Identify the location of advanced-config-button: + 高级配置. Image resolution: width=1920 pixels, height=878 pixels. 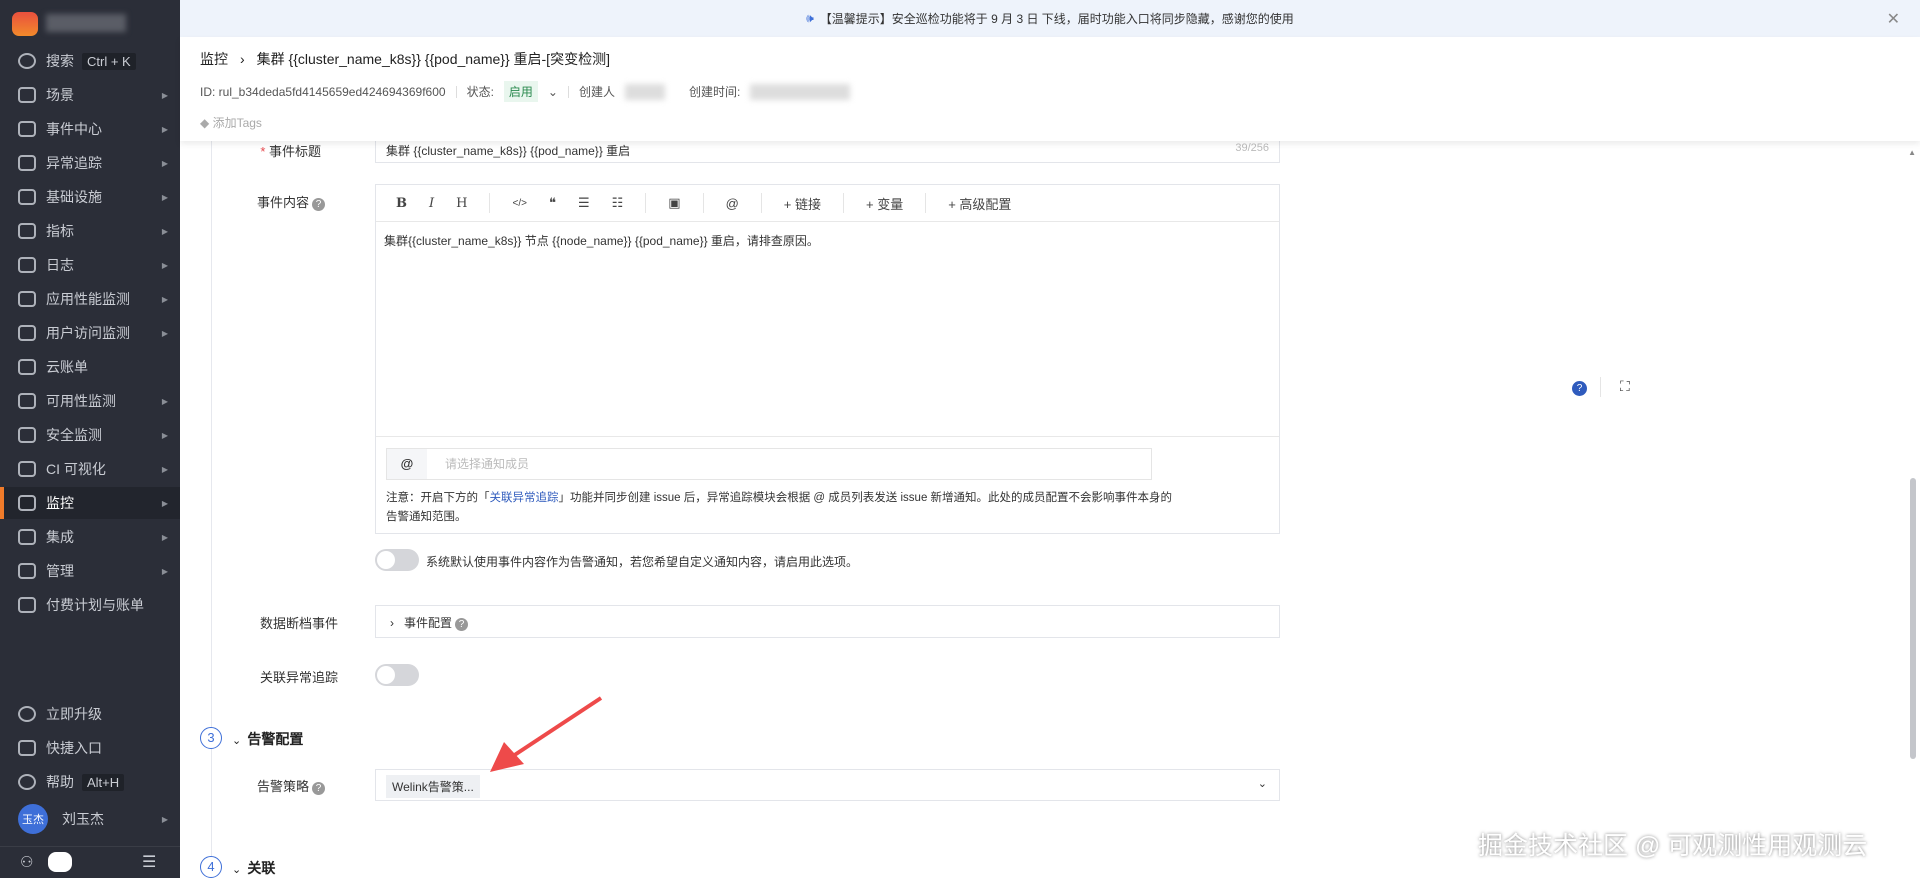
(979, 203).